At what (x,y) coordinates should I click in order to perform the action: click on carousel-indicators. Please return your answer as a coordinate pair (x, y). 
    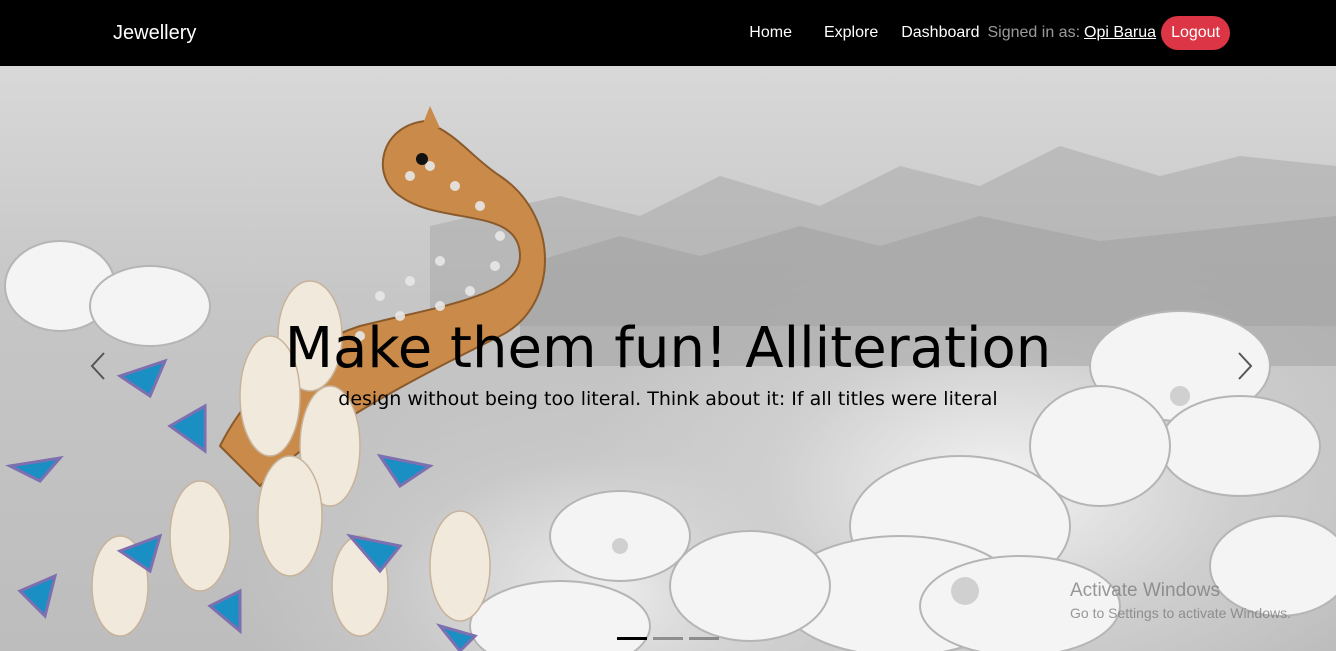
    Looking at the image, I should click on (668, 638).